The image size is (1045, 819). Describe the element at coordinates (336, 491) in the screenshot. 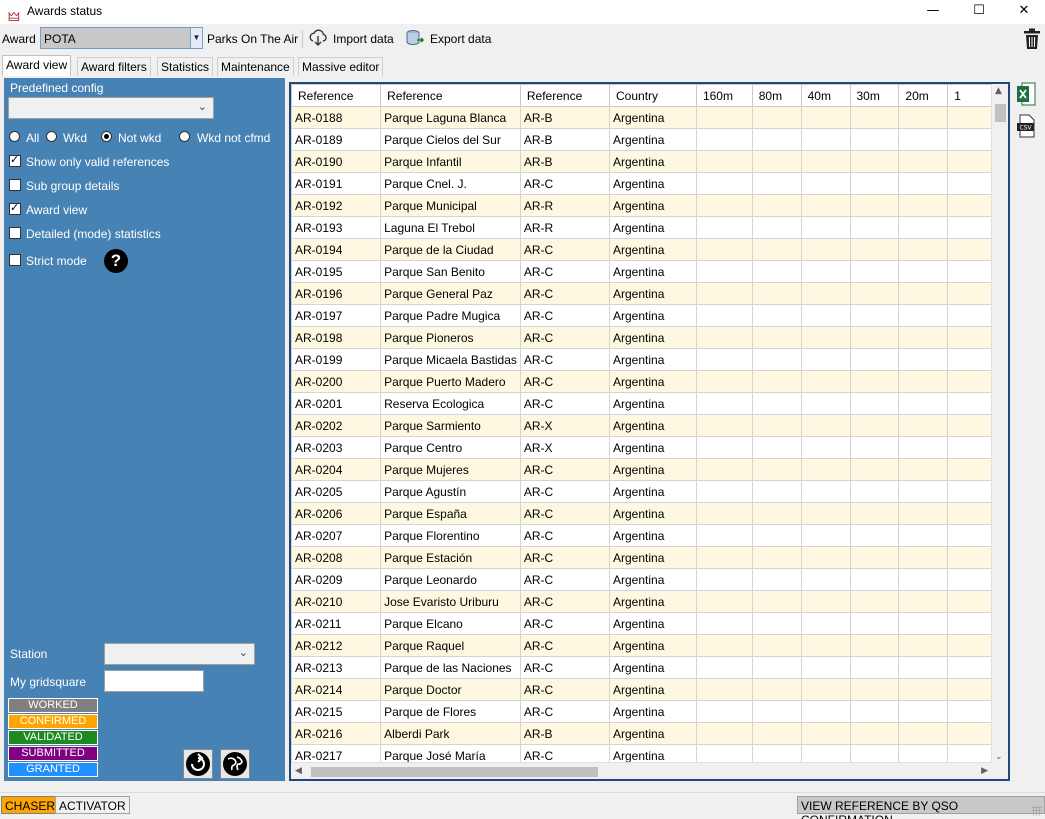

I see `table-cell: AR-0205` at that location.